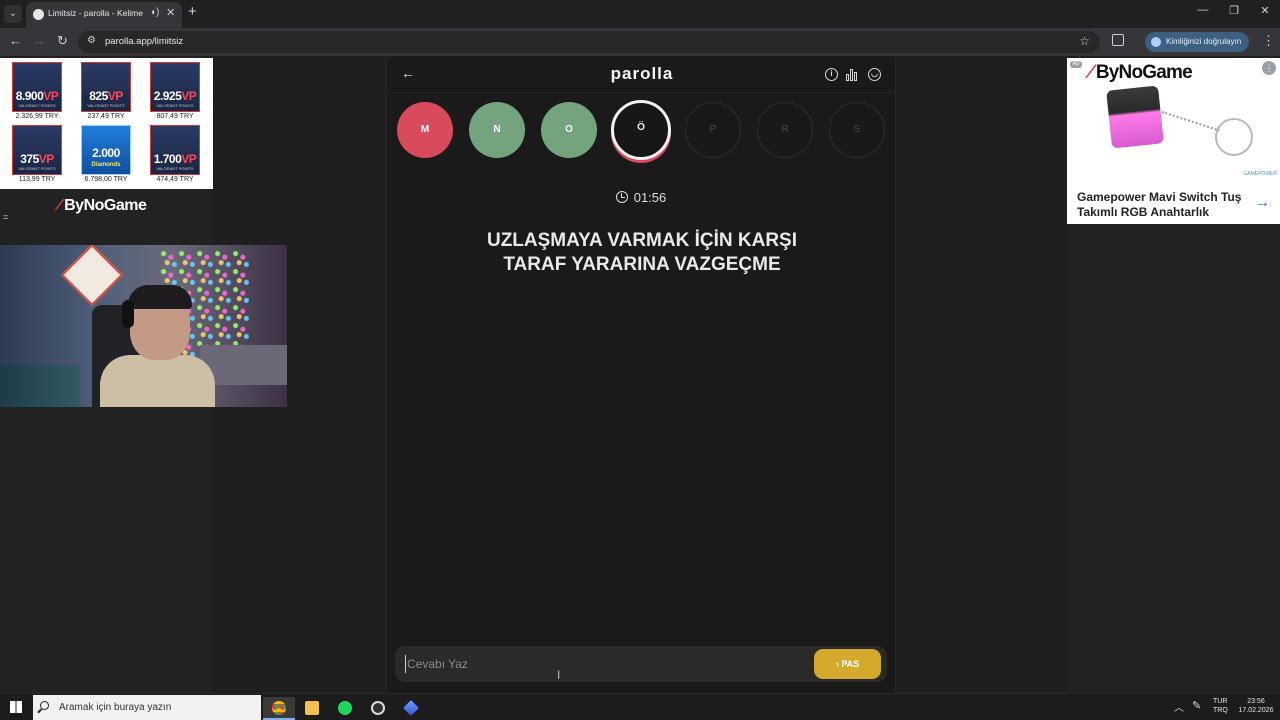 This screenshot has height=720, width=1280. What do you see at coordinates (29, 96) in the screenshot?
I see `product-amount: 8.900` at bounding box center [29, 96].